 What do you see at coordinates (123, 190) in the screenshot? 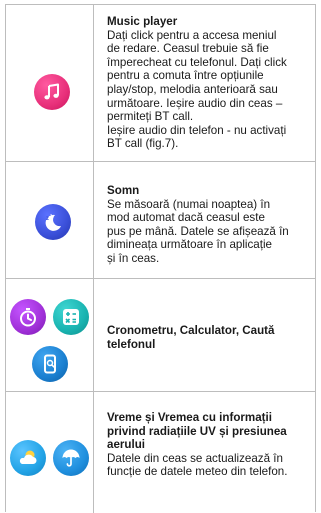
I see `row-title: Somn` at bounding box center [123, 190].